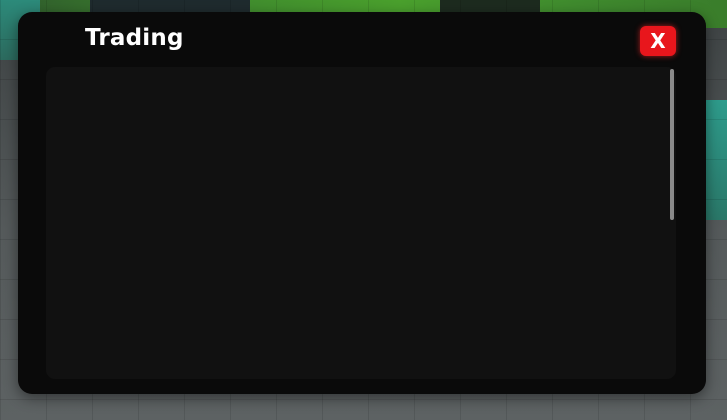 The image size is (727, 420). What do you see at coordinates (672, 144) in the screenshot?
I see `scrollbar-thumb` at bounding box center [672, 144].